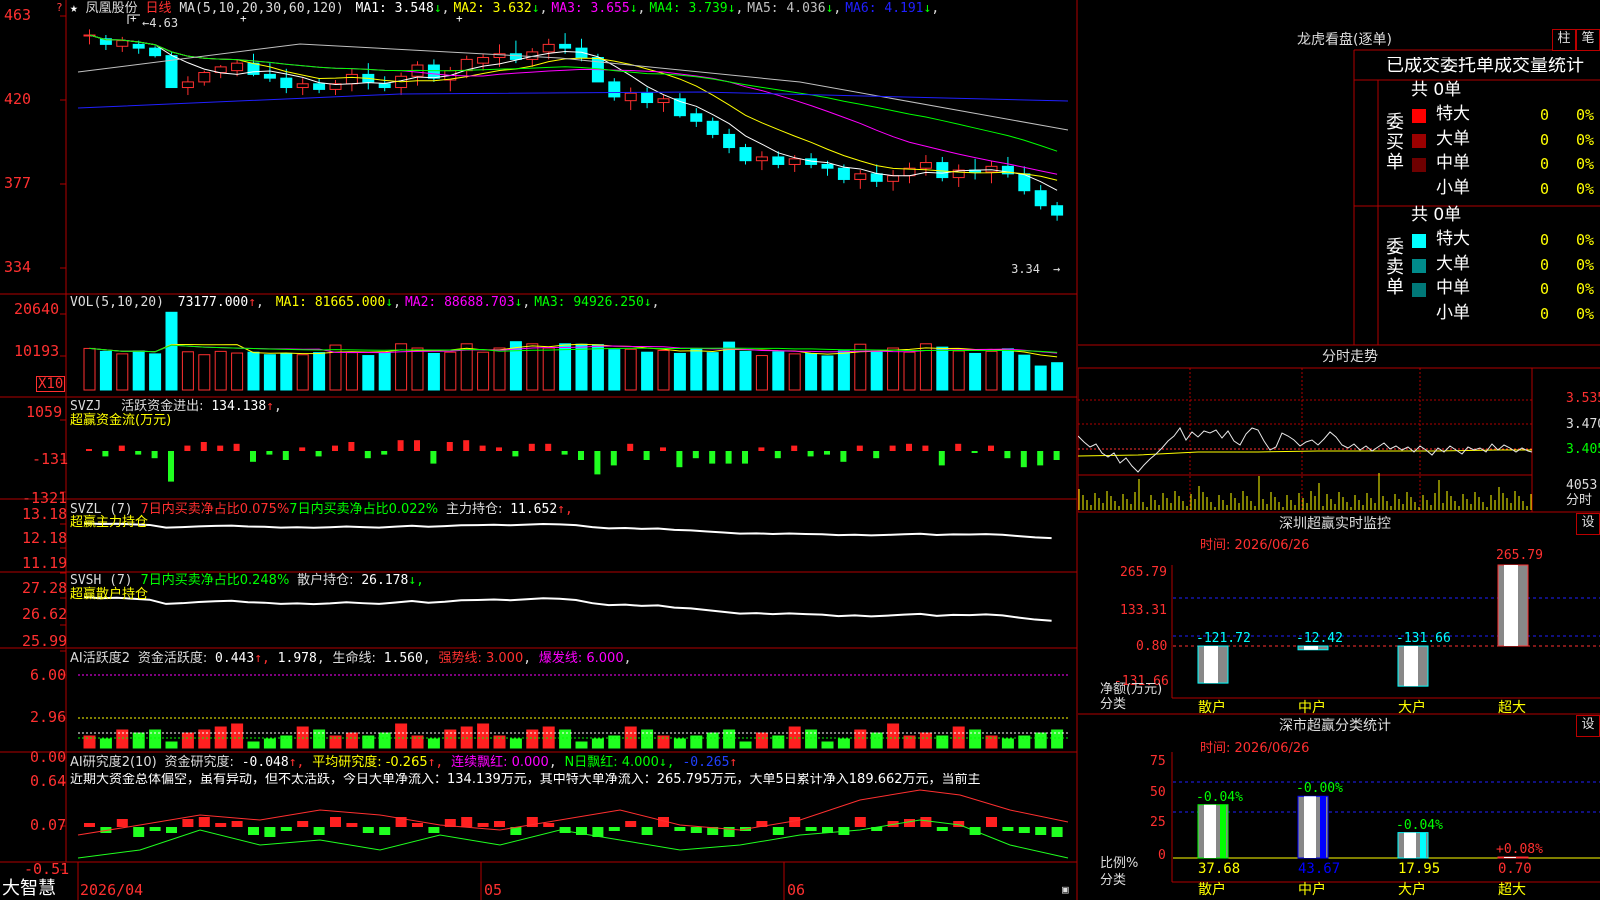 The height and width of the screenshot is (900, 1600). Describe the element at coordinates (1588, 524) in the screenshot. I see `monitor-settings-button: 设` at that location.